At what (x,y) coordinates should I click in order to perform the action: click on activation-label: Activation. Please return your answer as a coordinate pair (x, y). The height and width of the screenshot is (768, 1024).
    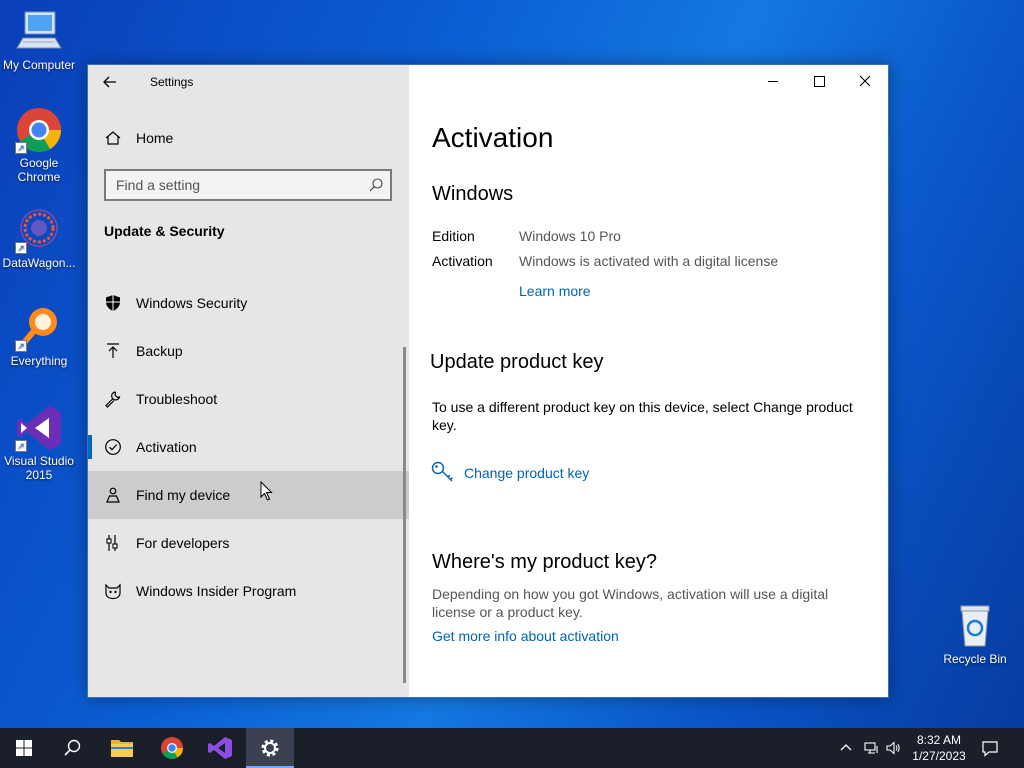
    Looking at the image, I should click on (462, 261).